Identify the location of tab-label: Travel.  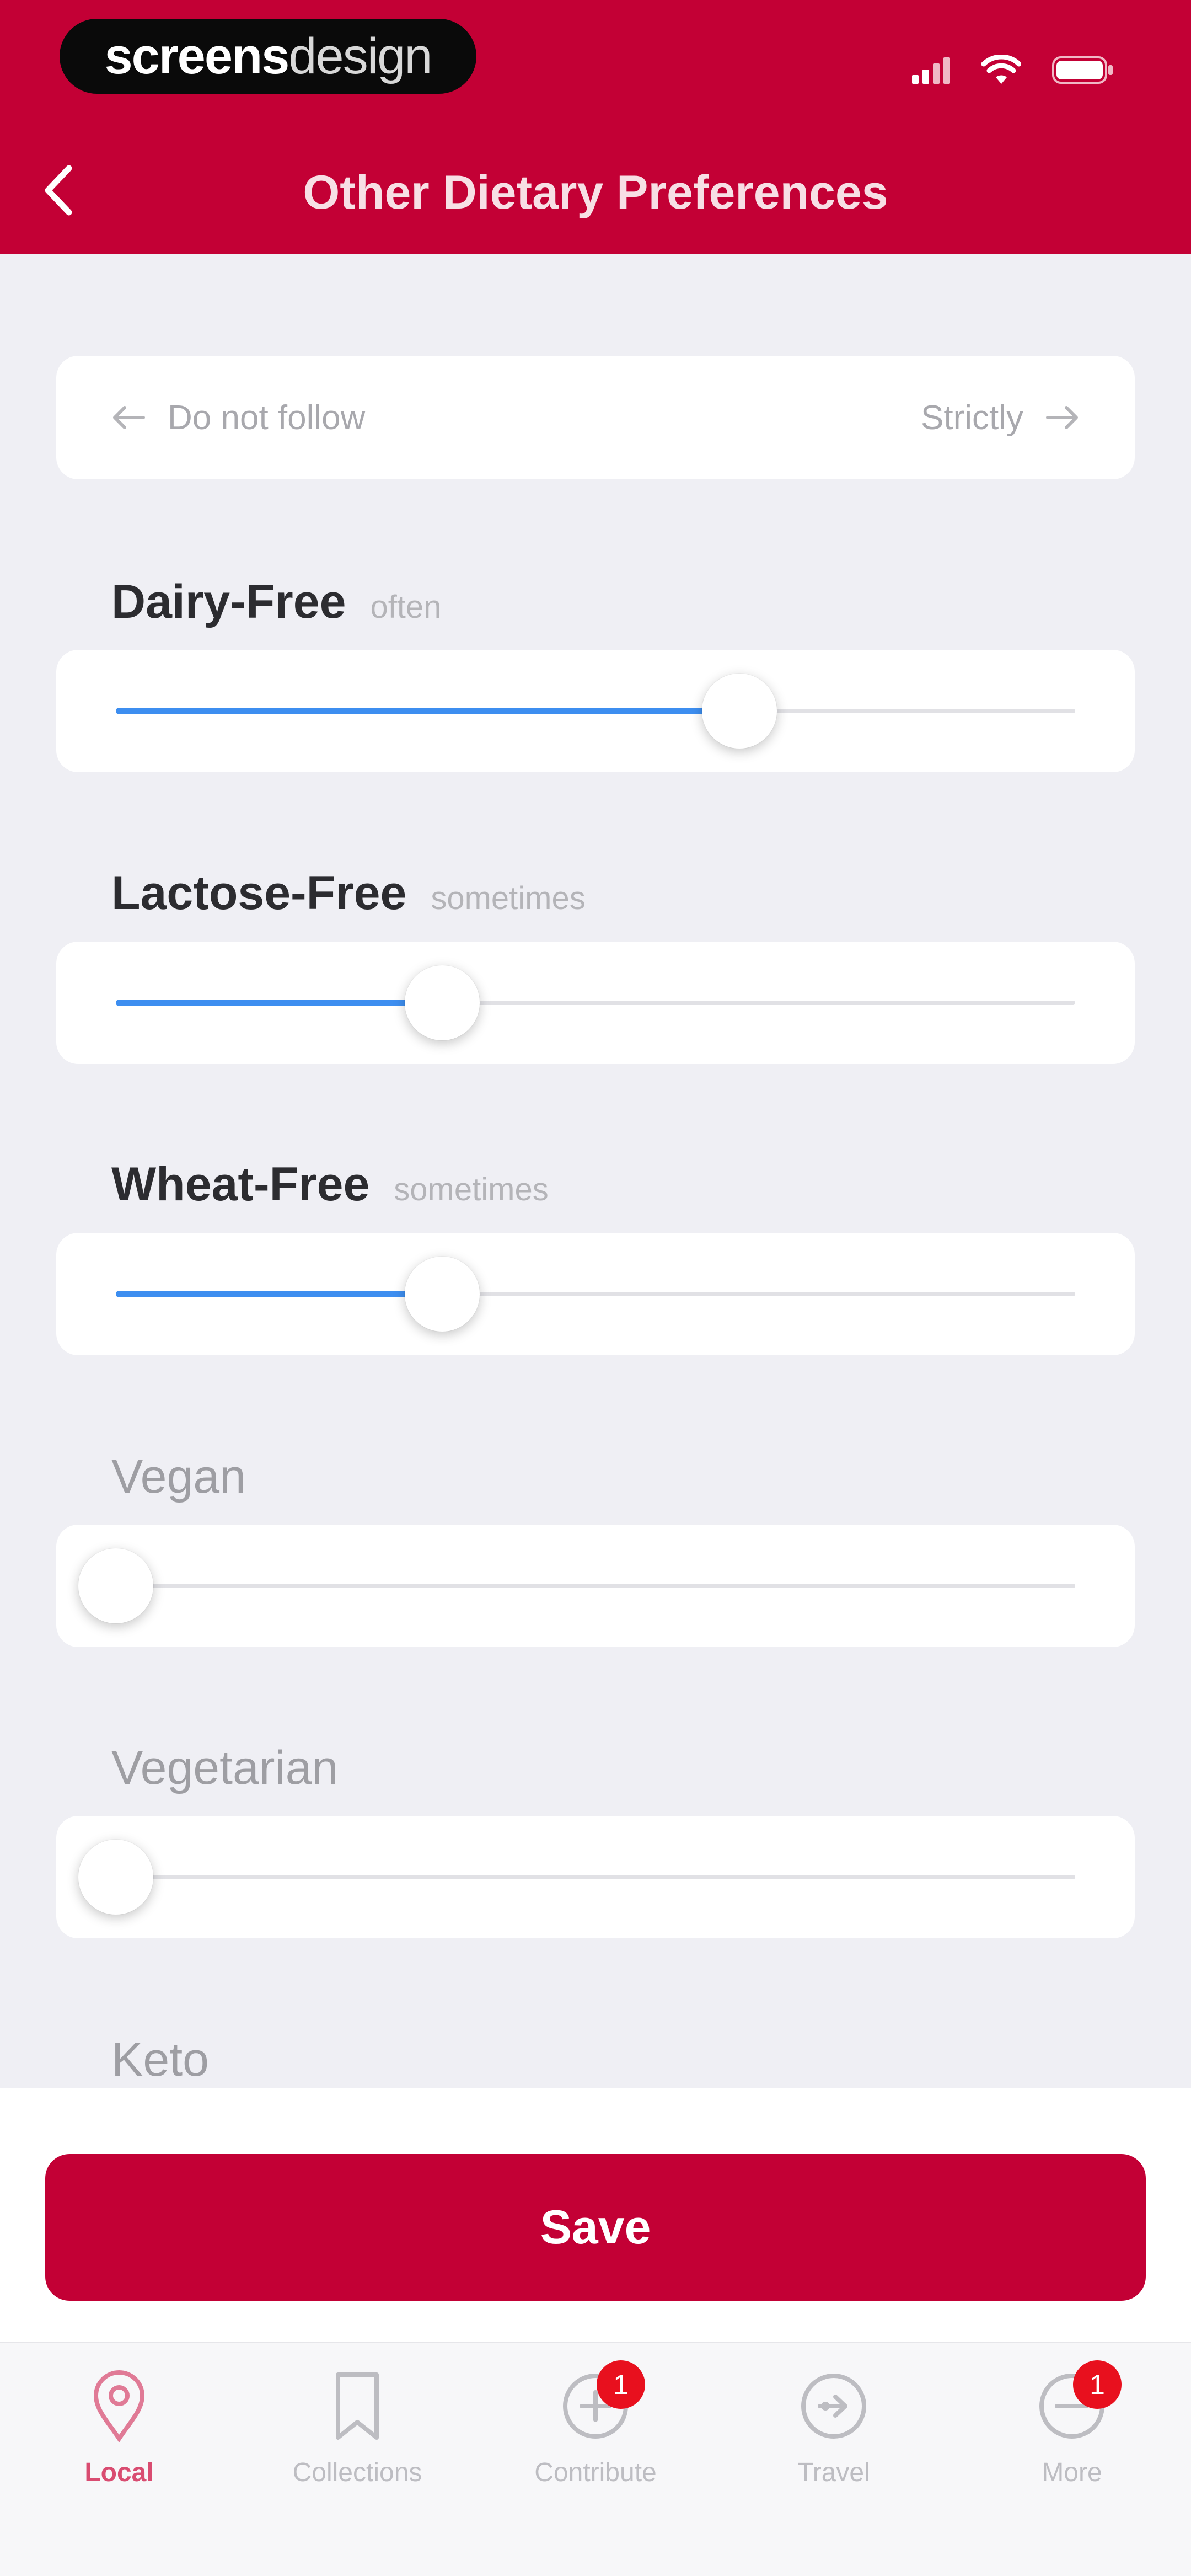
(834, 2472).